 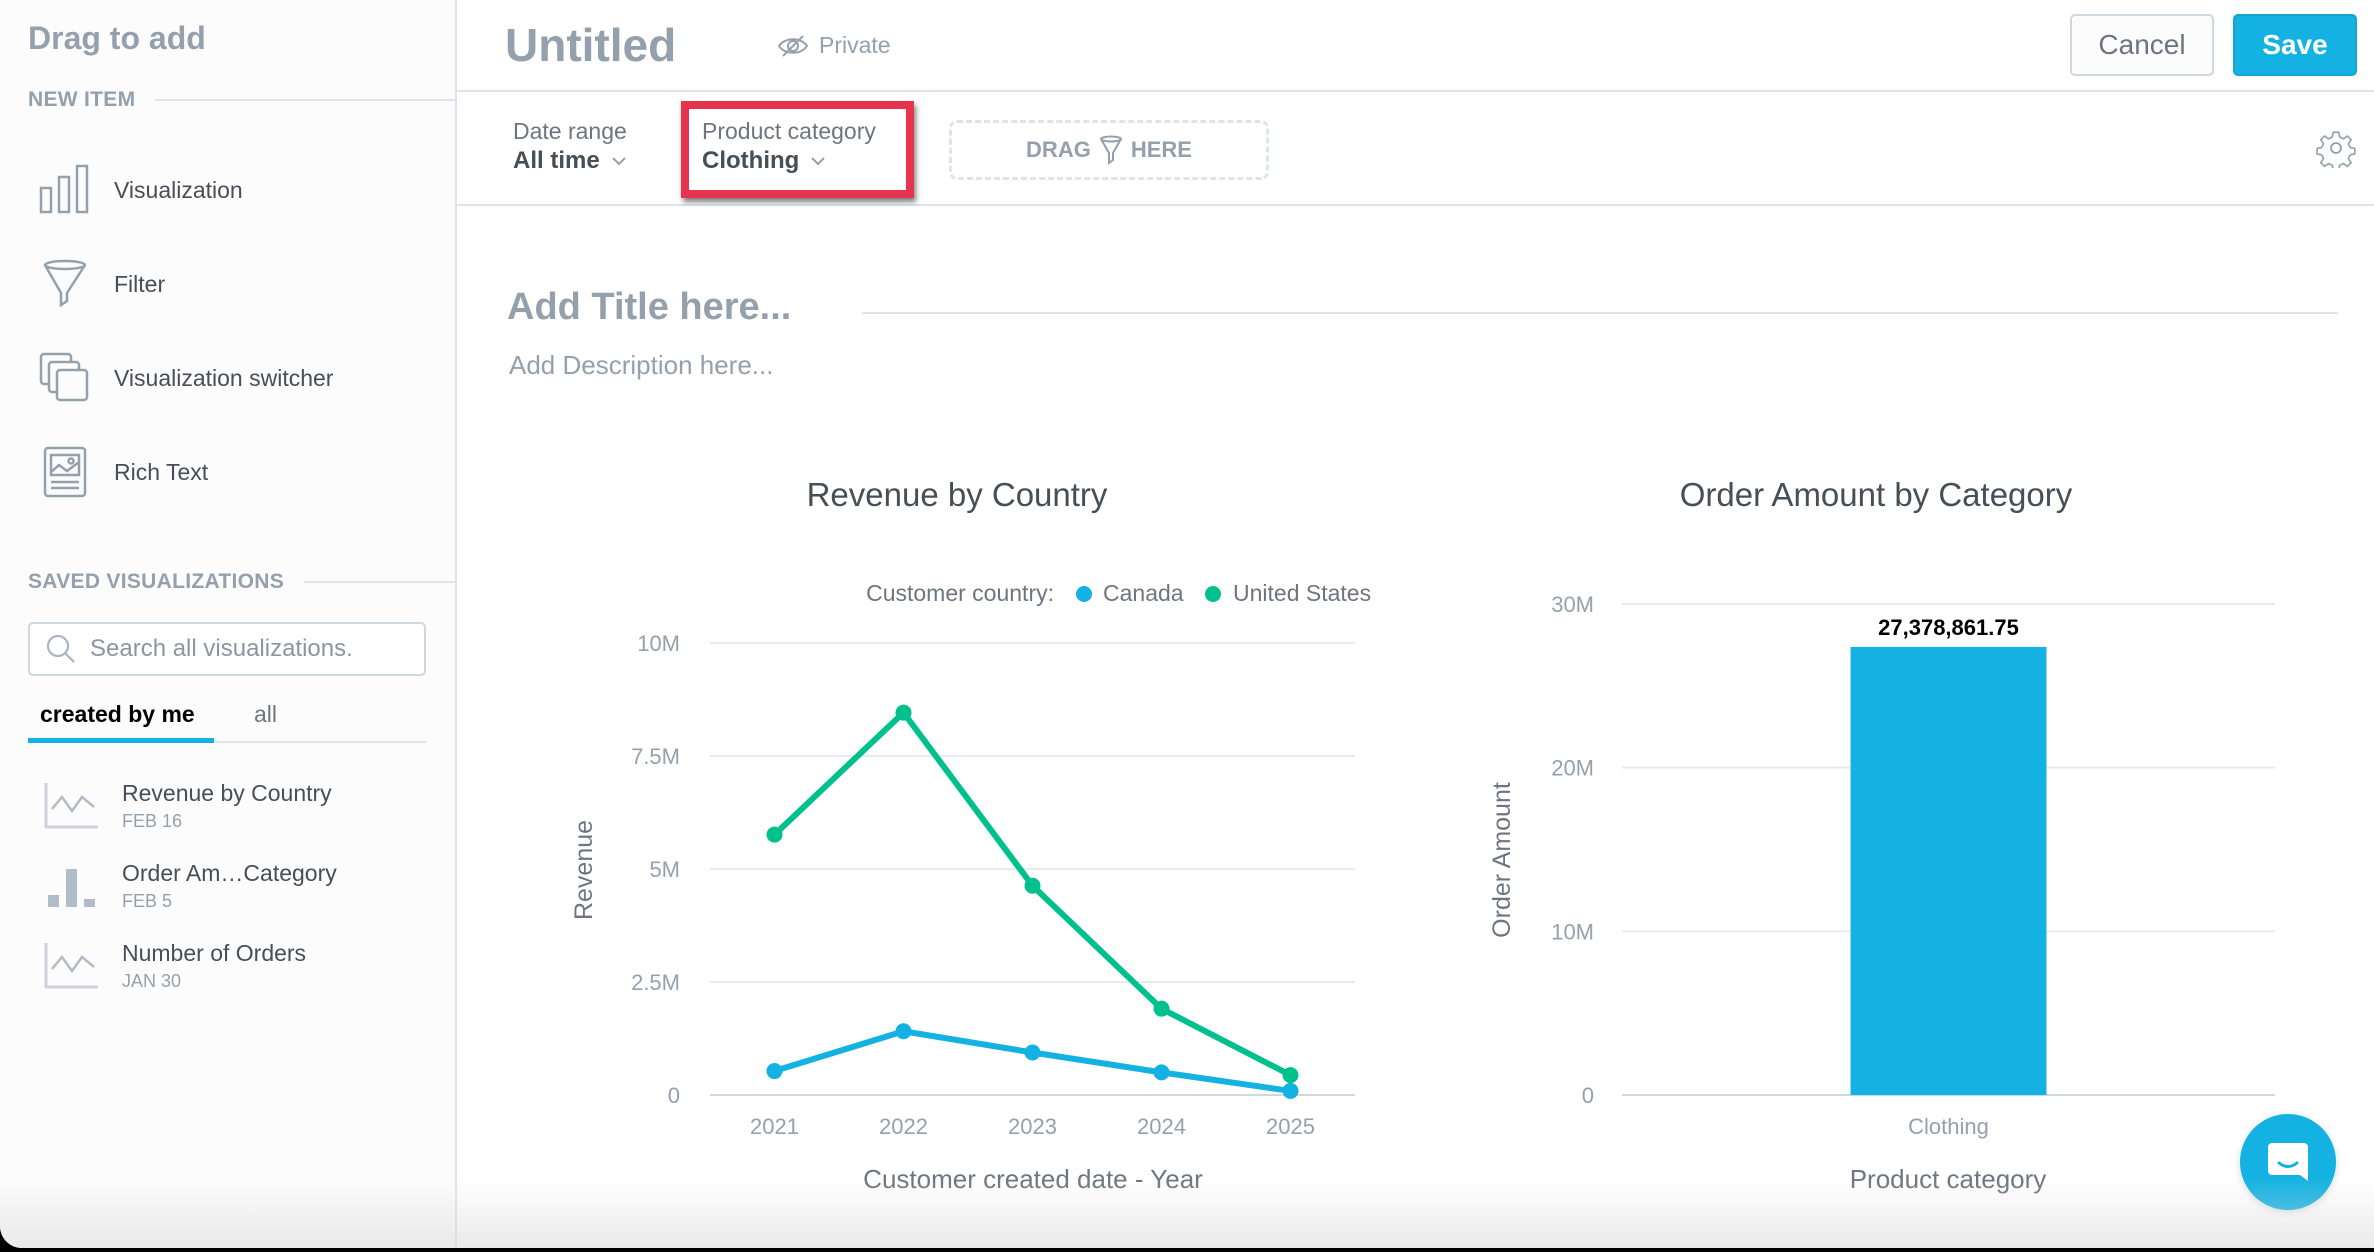 What do you see at coordinates (1143, 593) in the screenshot?
I see `legend-item-canada: Canada` at bounding box center [1143, 593].